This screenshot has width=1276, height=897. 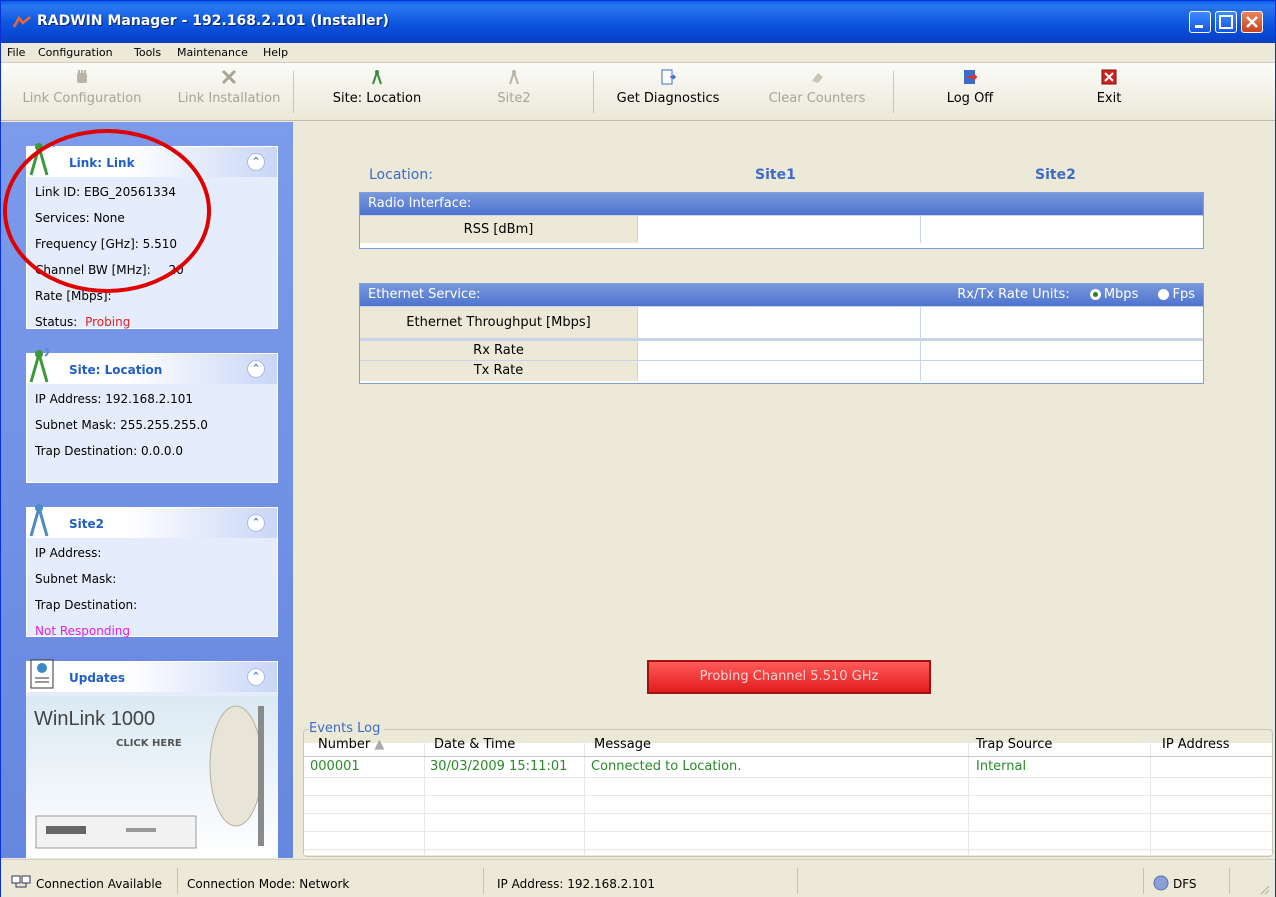 I want to click on connection-status: Connection Available, so click(x=99, y=884).